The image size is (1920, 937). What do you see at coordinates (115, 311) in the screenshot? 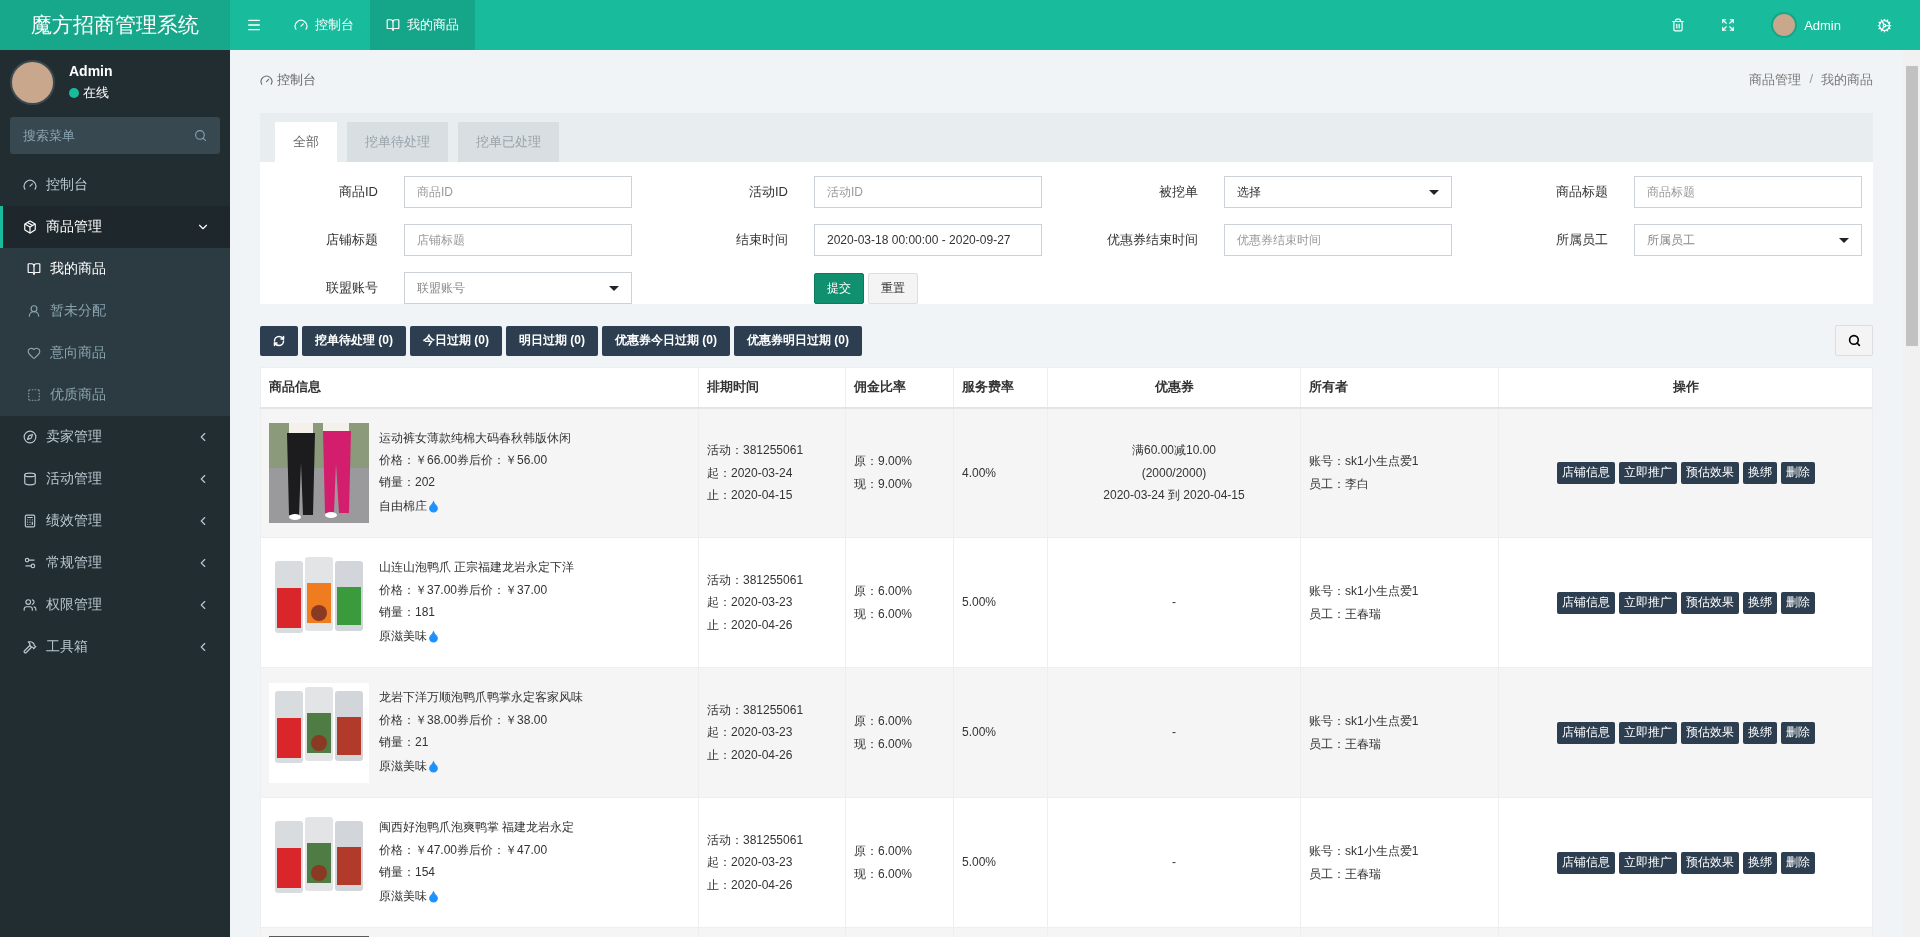
I see `submenu-item: 暂未分配` at bounding box center [115, 311].